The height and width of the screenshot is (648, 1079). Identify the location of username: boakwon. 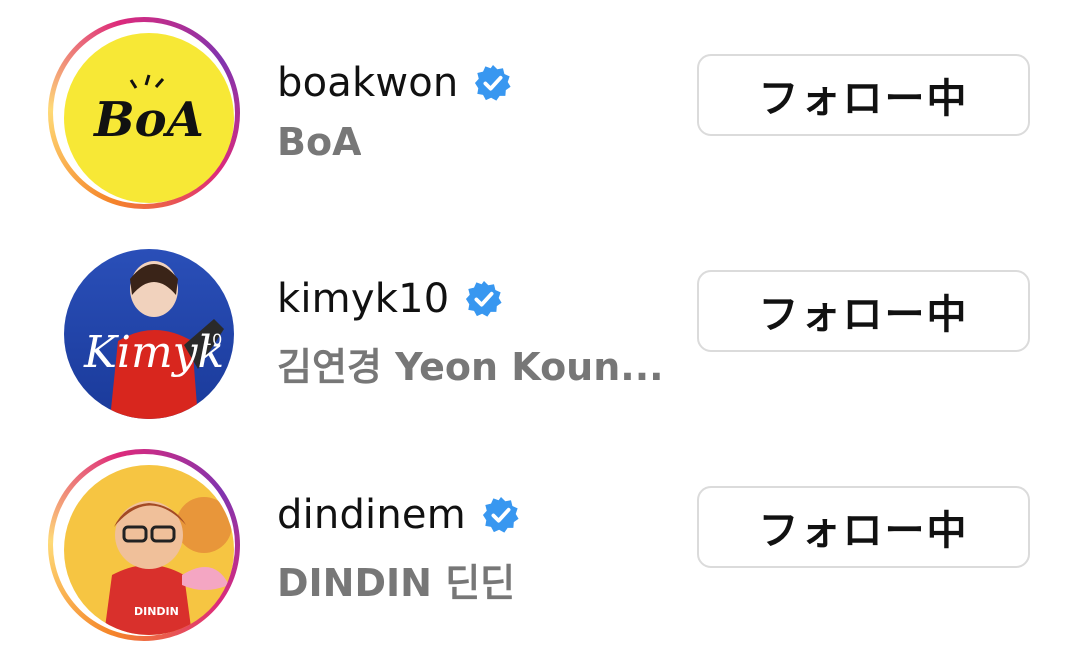
(367, 83).